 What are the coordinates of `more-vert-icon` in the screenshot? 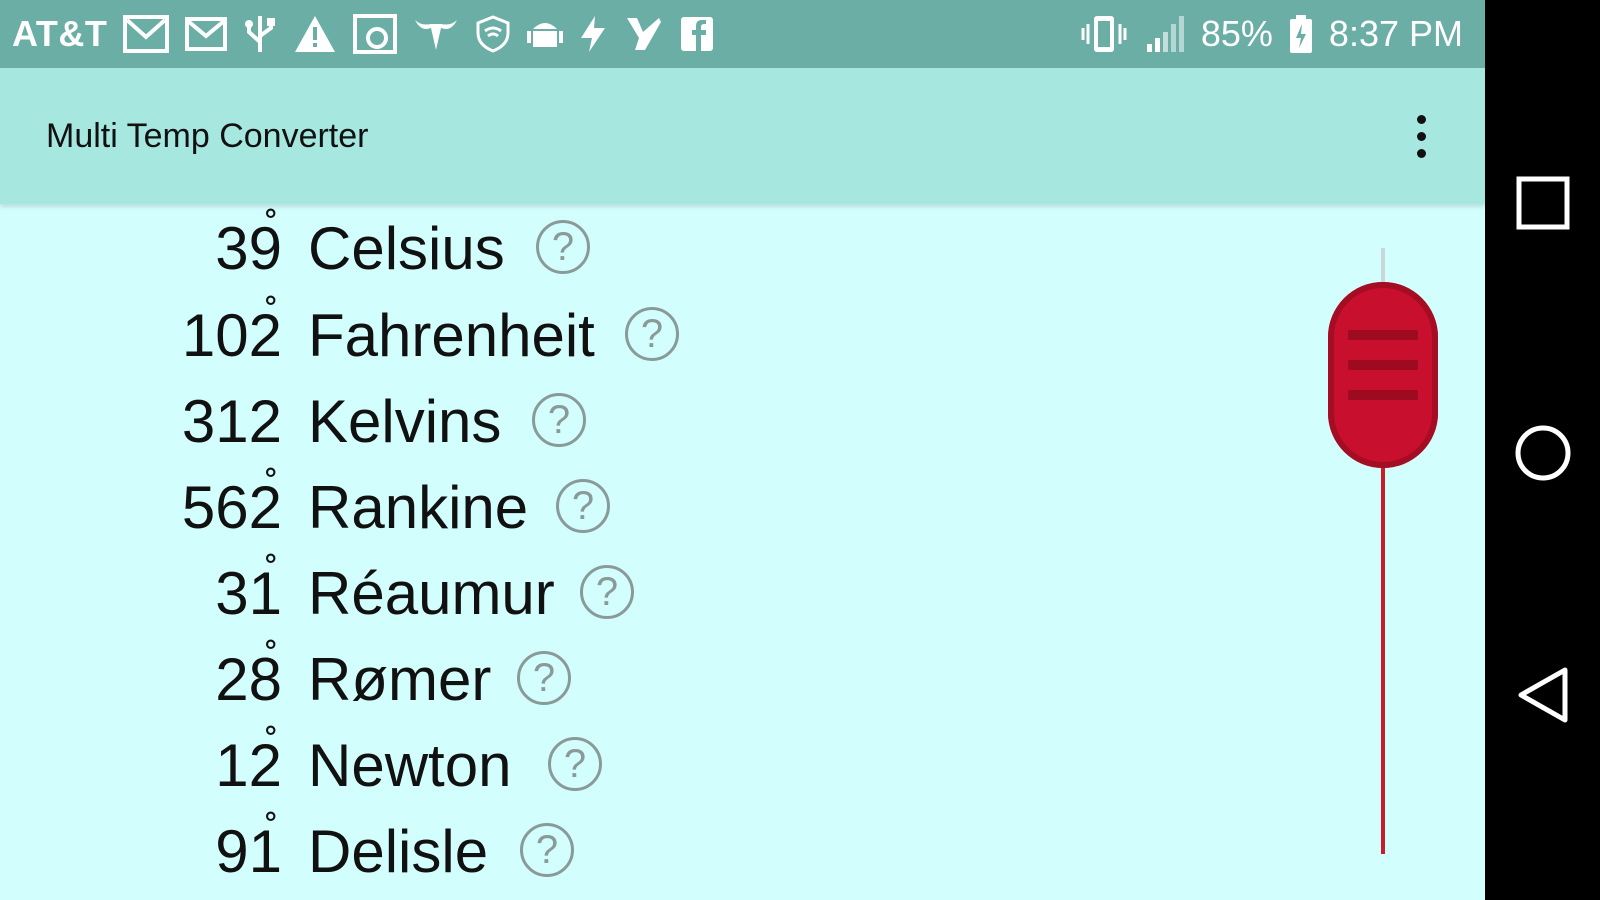 It's located at (1421, 136).